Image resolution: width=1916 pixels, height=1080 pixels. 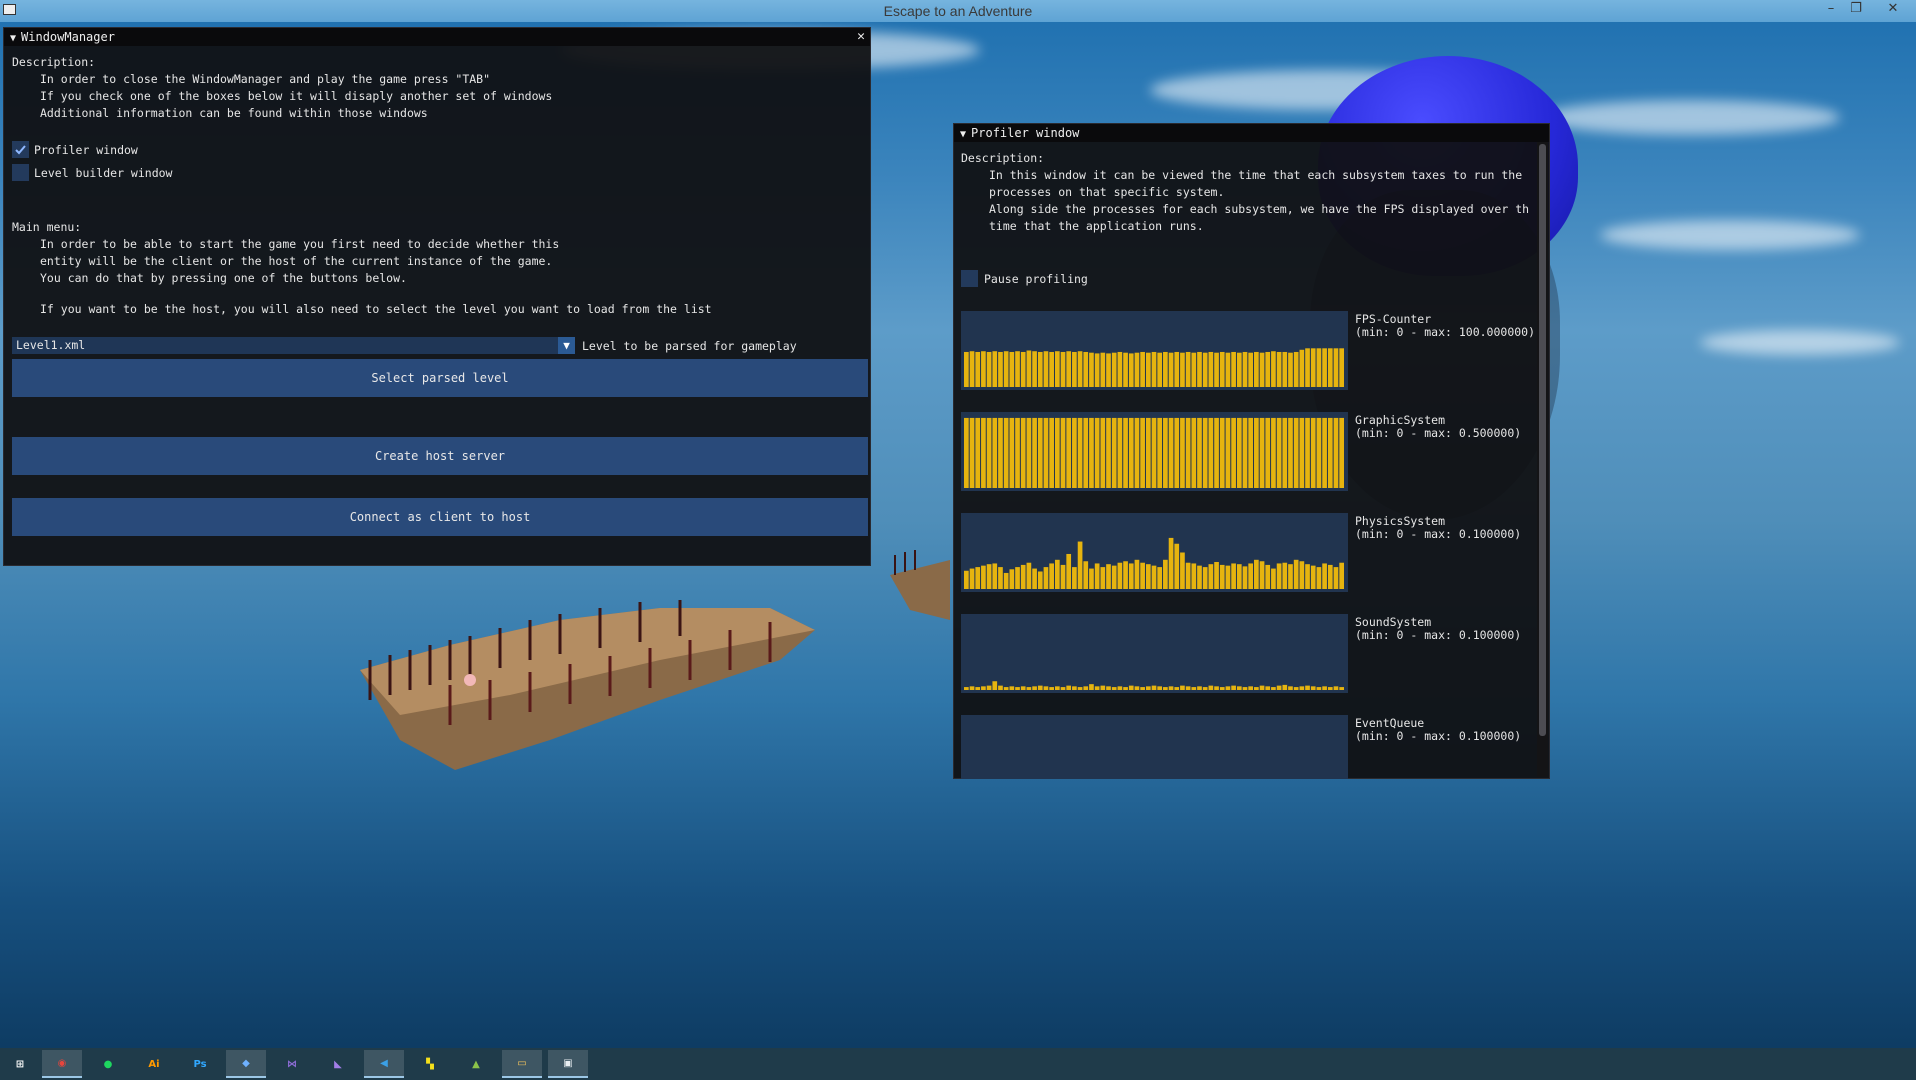 What do you see at coordinates (1831, 10) in the screenshot?
I see `minimize-icon: –` at bounding box center [1831, 10].